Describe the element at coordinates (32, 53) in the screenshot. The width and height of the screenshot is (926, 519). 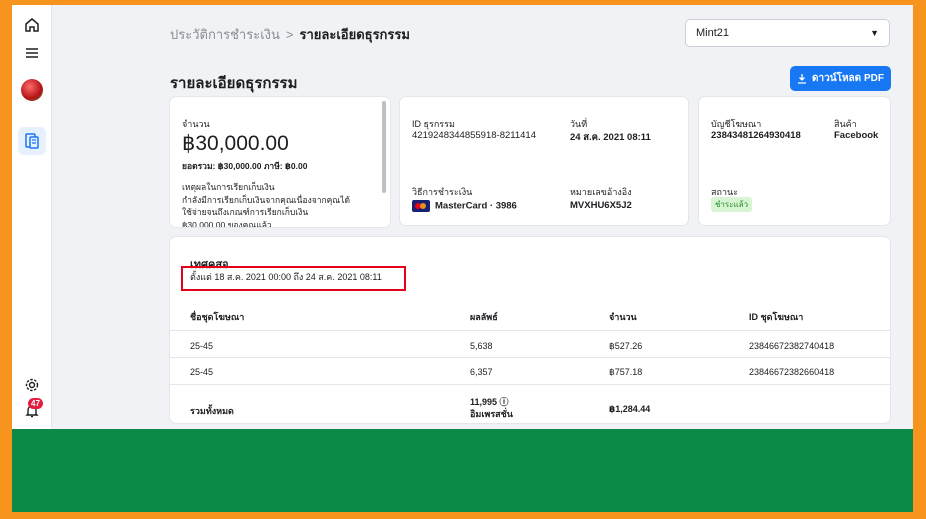
I see `menu-icon` at that location.